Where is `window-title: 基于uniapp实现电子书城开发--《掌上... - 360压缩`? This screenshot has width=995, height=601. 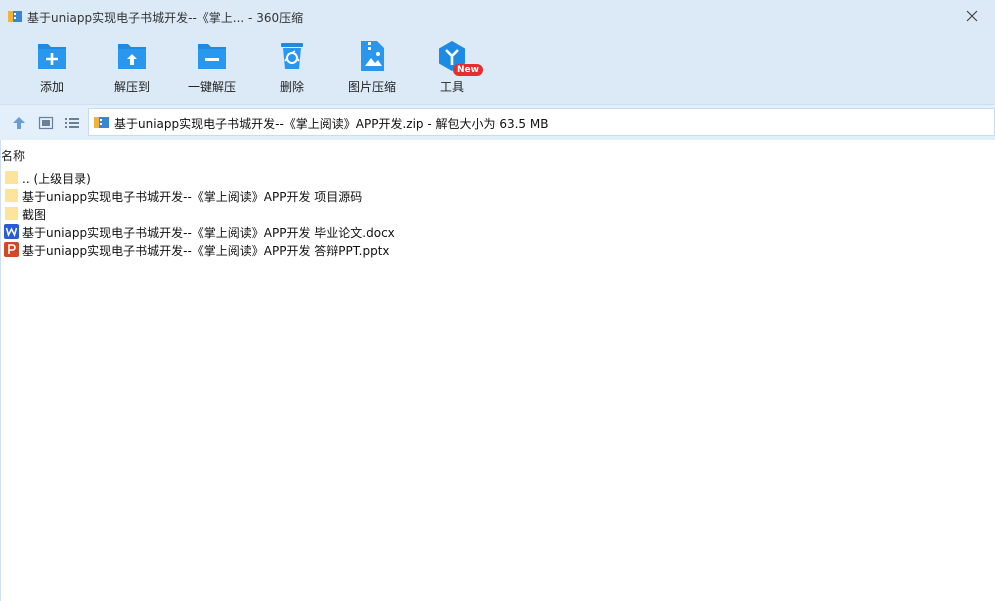
window-title: 基于uniapp实现电子书城开发--《掌上... - 360压缩 is located at coordinates (165, 18).